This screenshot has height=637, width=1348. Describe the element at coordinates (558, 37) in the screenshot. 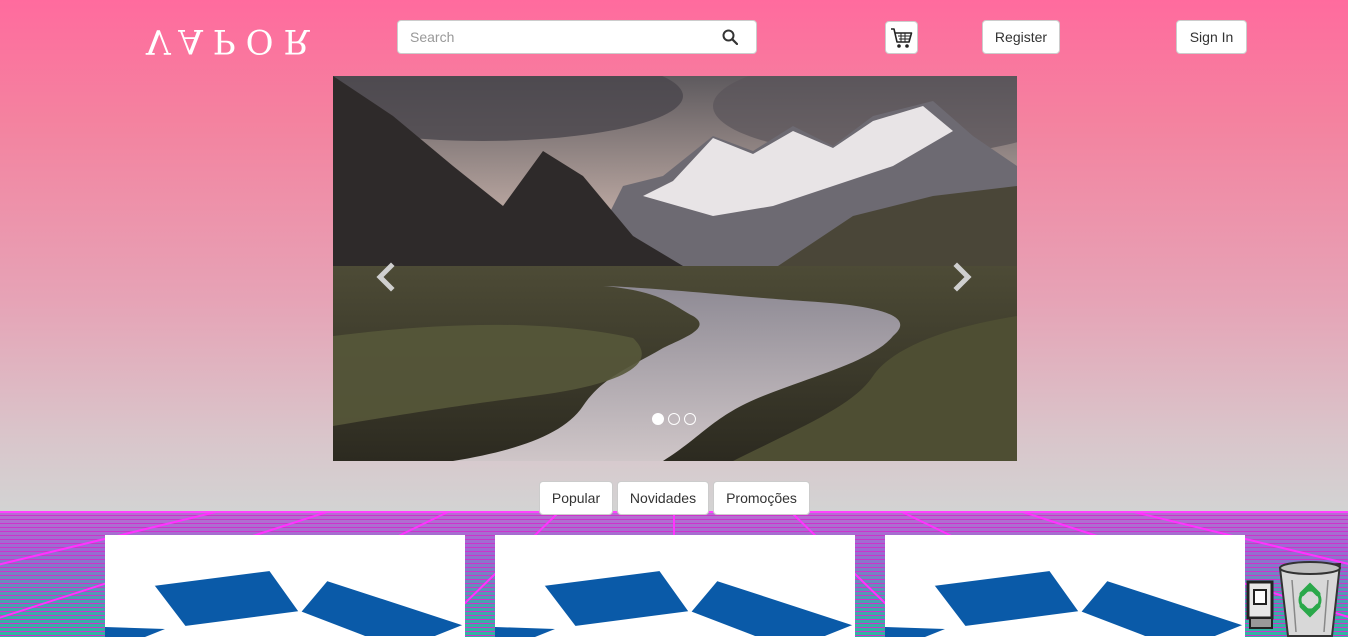

I see `search-input` at that location.